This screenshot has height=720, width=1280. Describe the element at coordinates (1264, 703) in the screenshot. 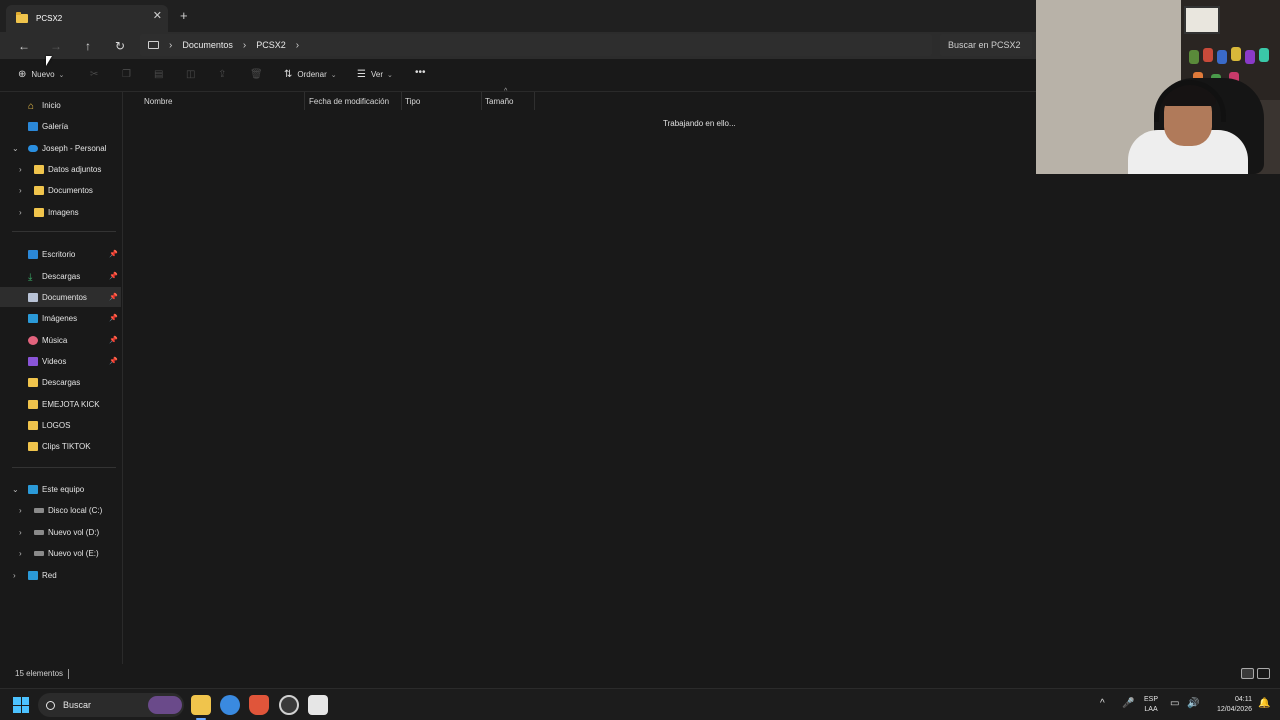

I see `notifications-icon: 🔔` at that location.